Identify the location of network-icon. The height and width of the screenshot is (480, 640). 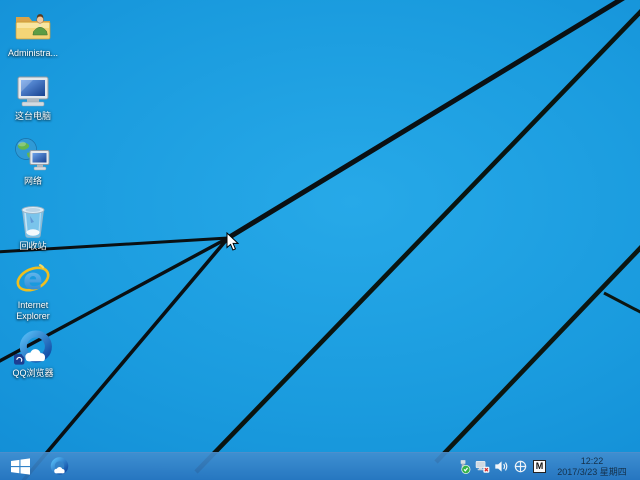
(32, 154).